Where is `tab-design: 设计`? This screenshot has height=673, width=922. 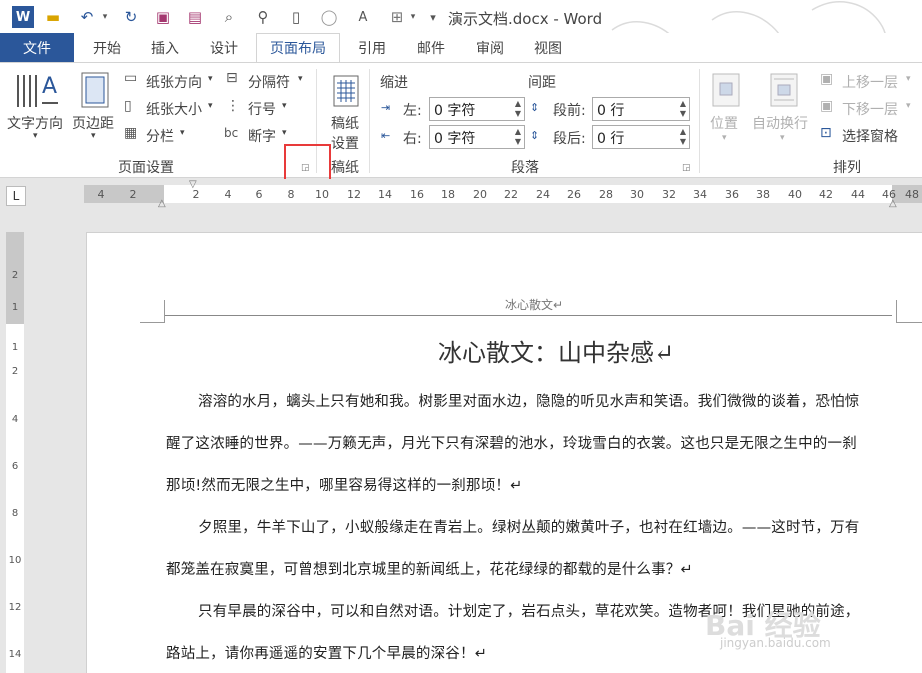 tab-design: 设计 is located at coordinates (224, 47).